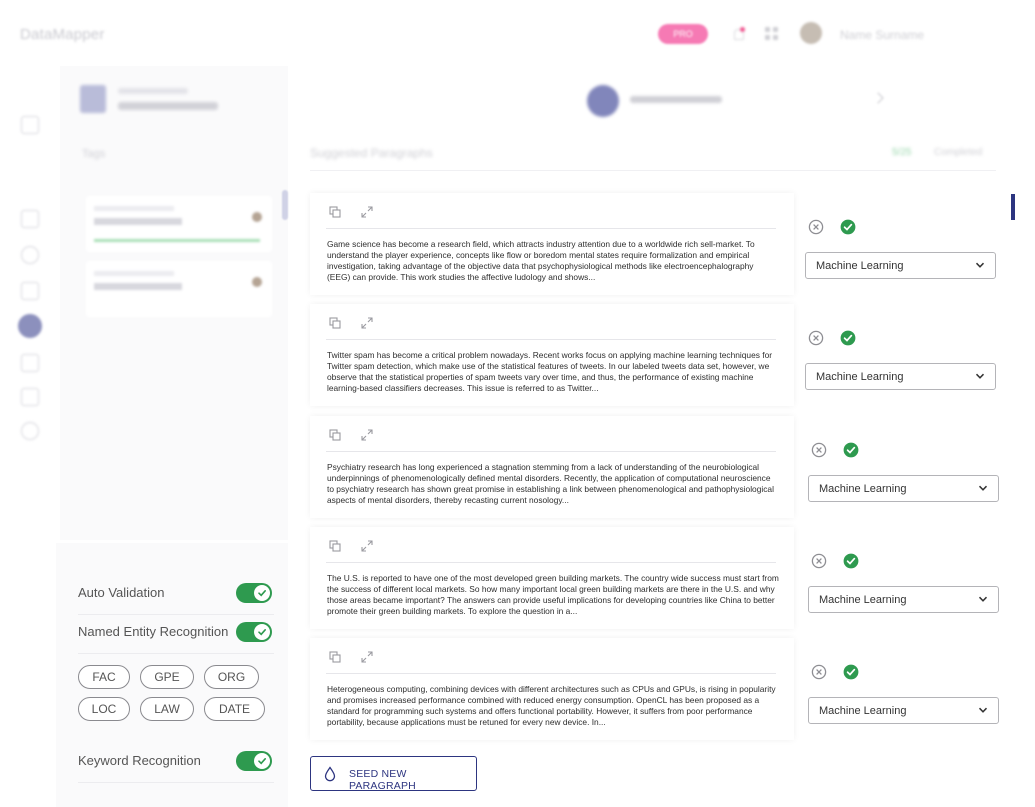 The height and width of the screenshot is (807, 1035). Describe the element at coordinates (30, 397) in the screenshot. I see `users-icon` at that location.